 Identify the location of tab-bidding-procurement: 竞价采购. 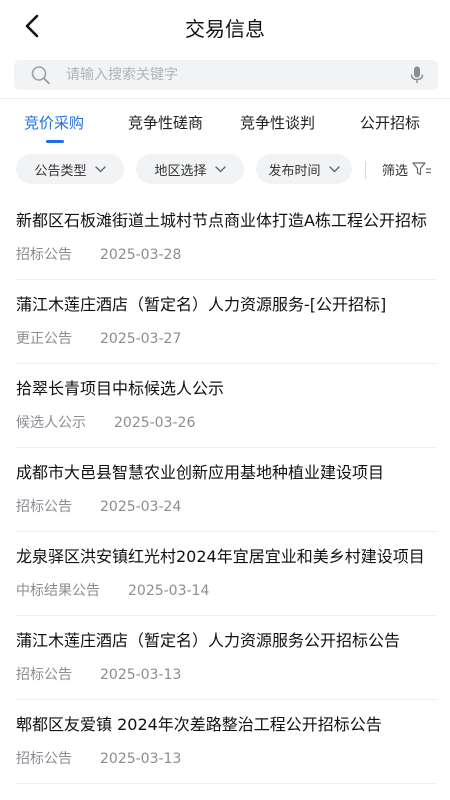
(54, 122).